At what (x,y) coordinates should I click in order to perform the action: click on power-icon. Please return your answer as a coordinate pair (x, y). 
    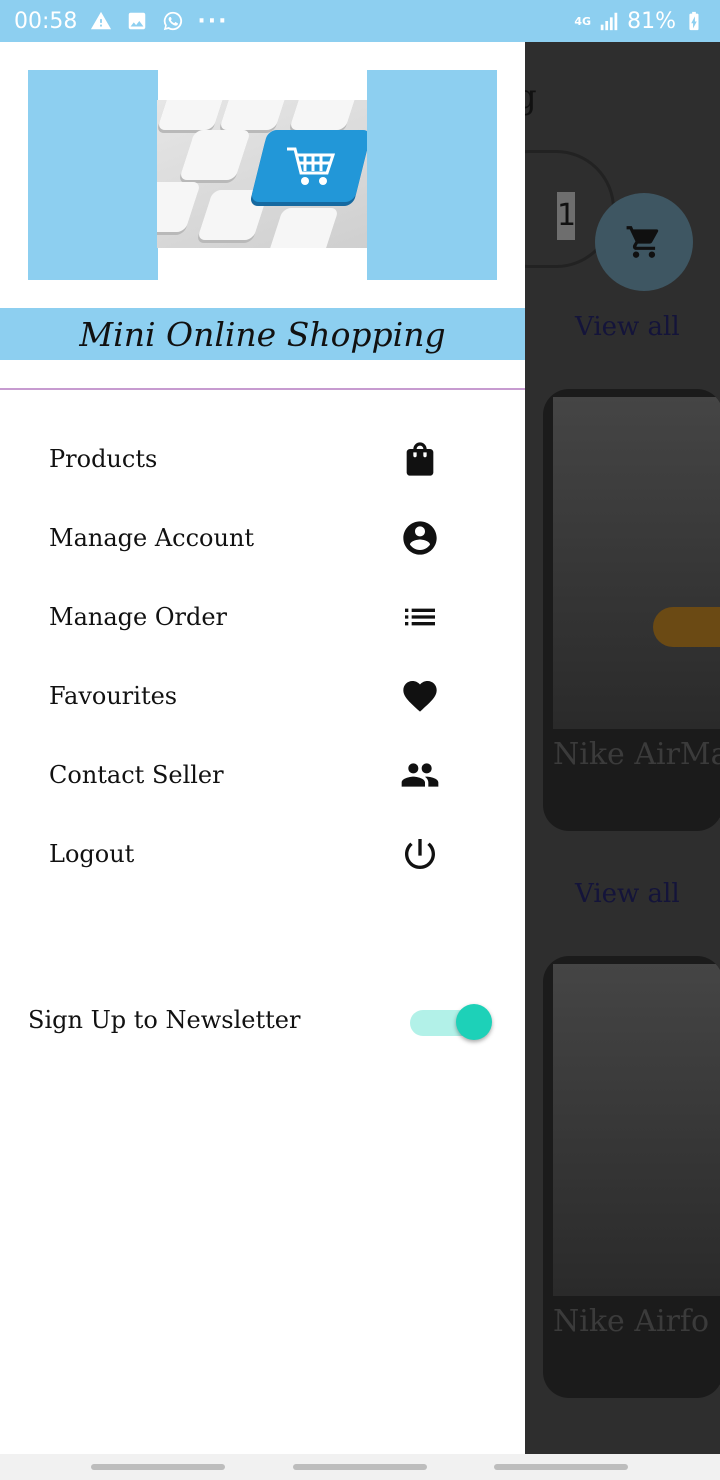
    Looking at the image, I should click on (420, 854).